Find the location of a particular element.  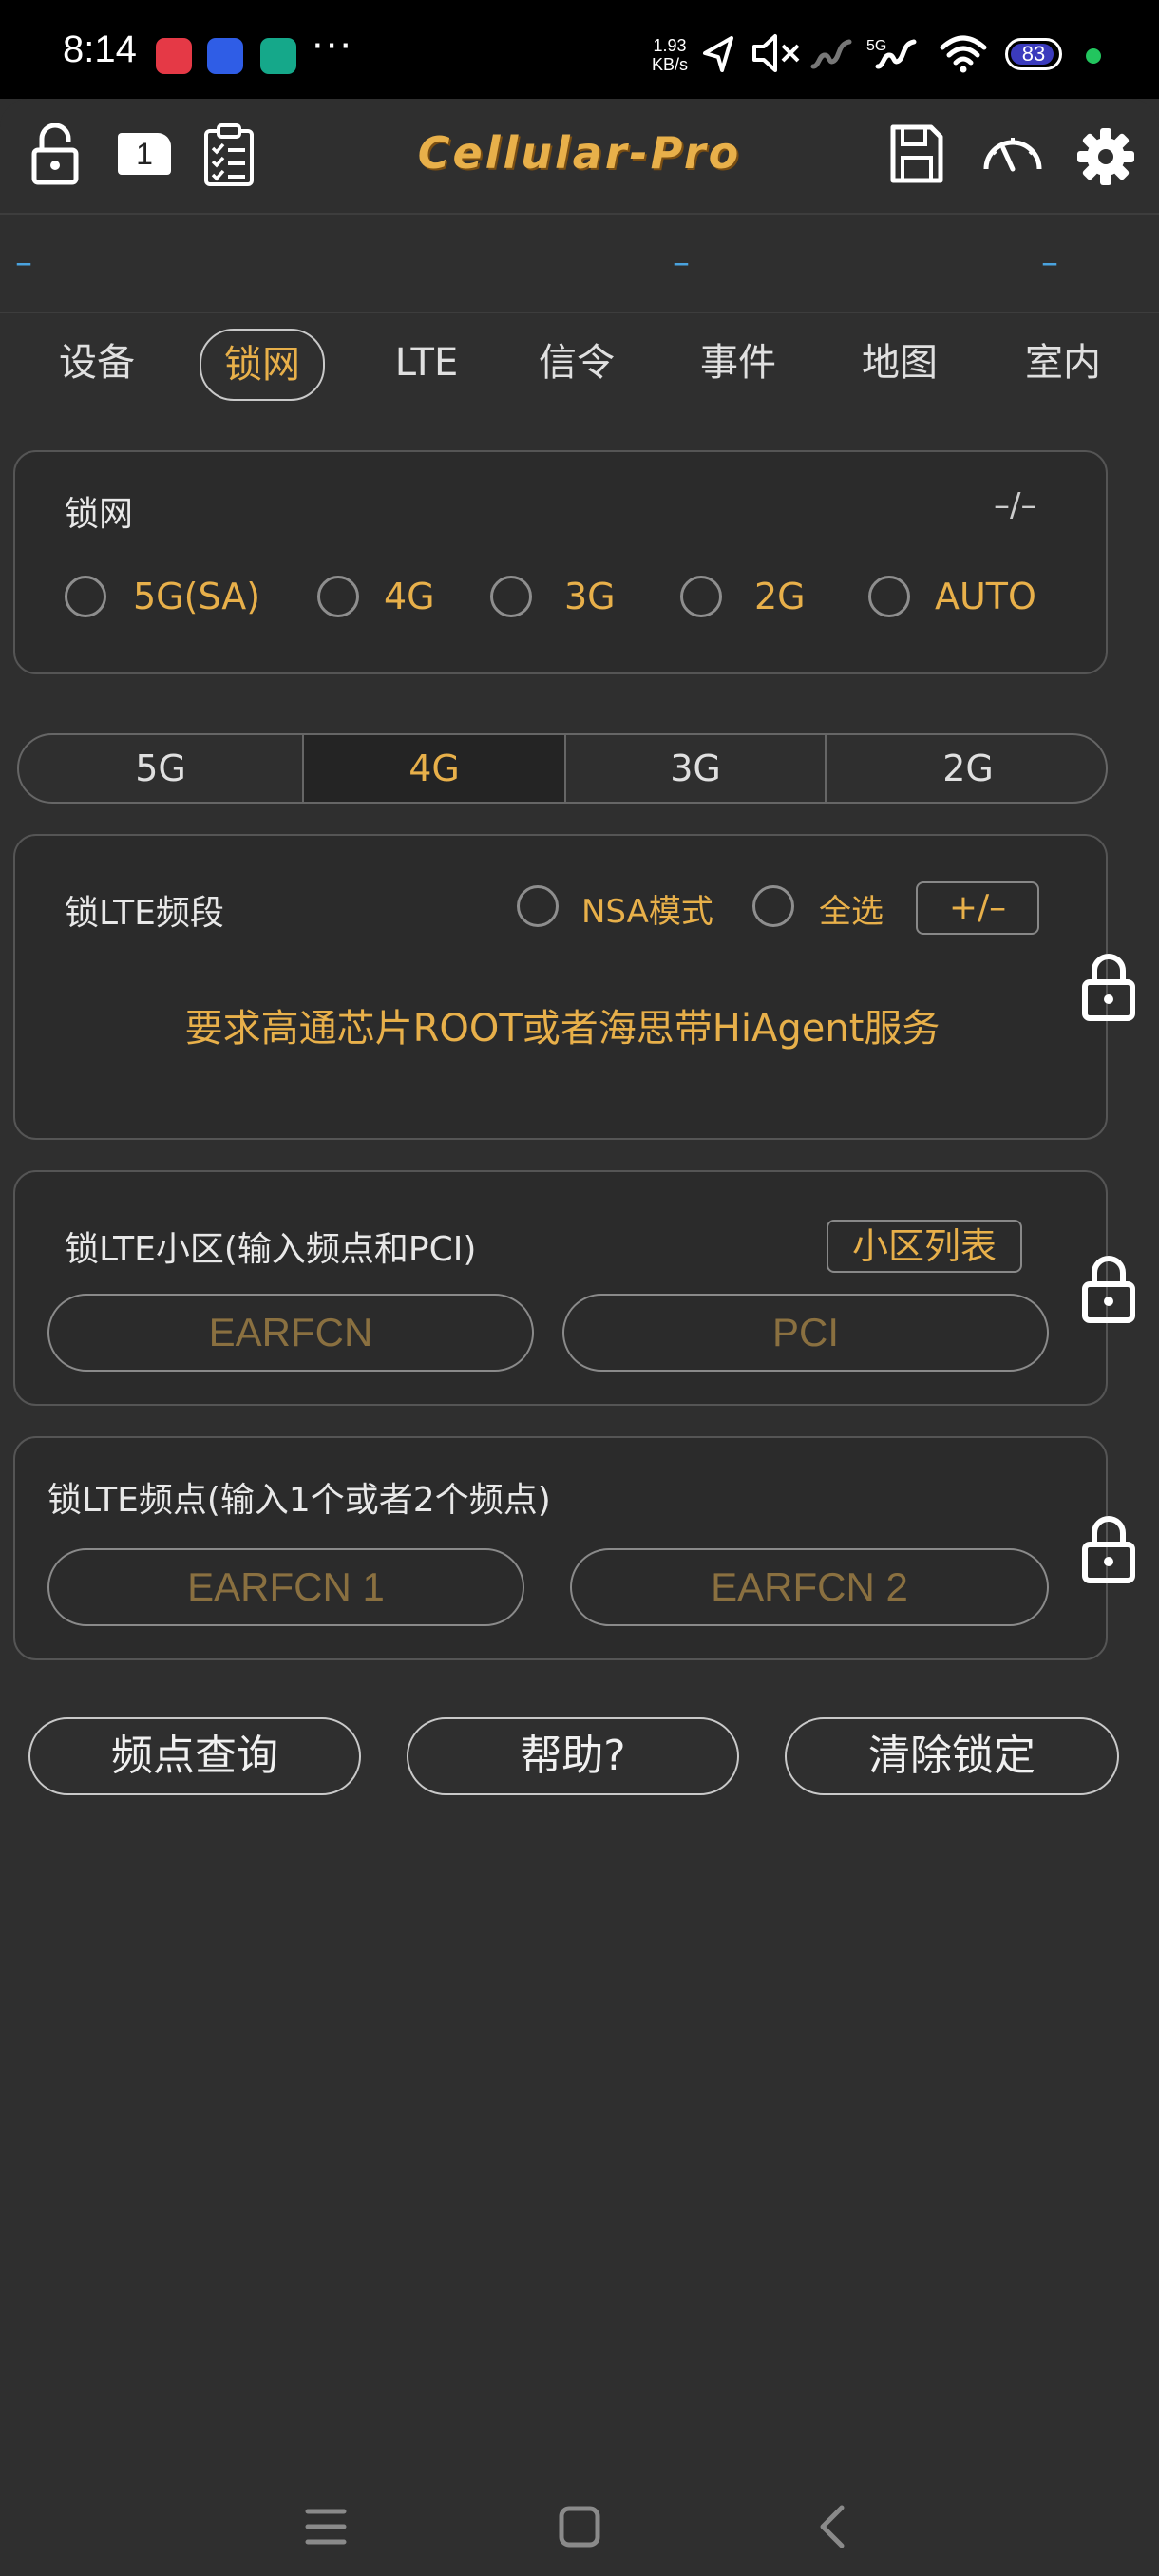

tab-indoor: 室内 is located at coordinates (1063, 363).